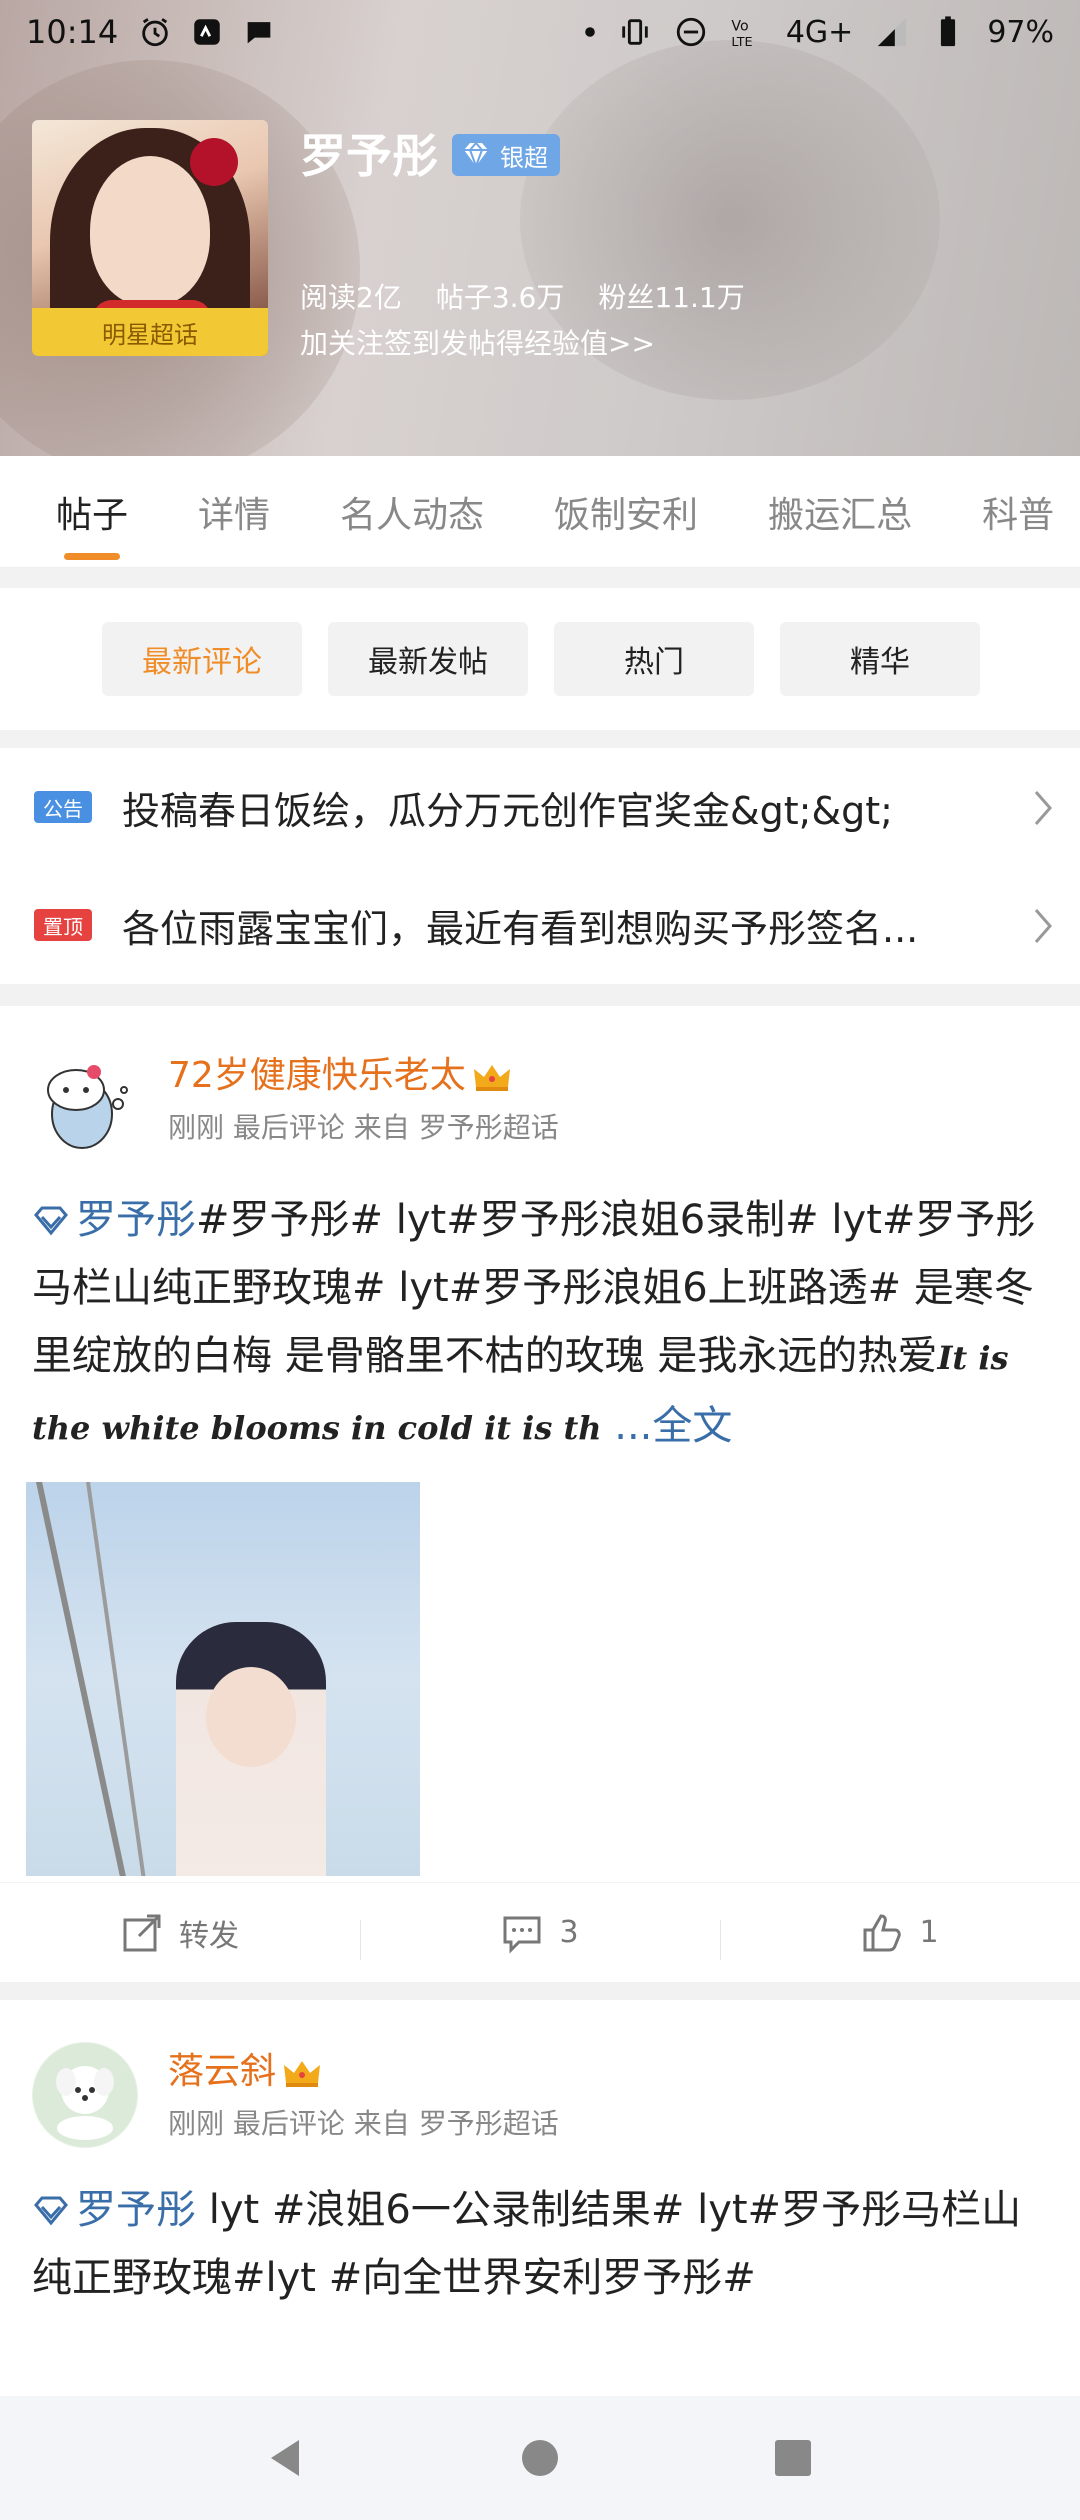 Image resolution: width=1080 pixels, height=2520 pixels. What do you see at coordinates (569, 1932) in the screenshot?
I see `comment-count: 3` at bounding box center [569, 1932].